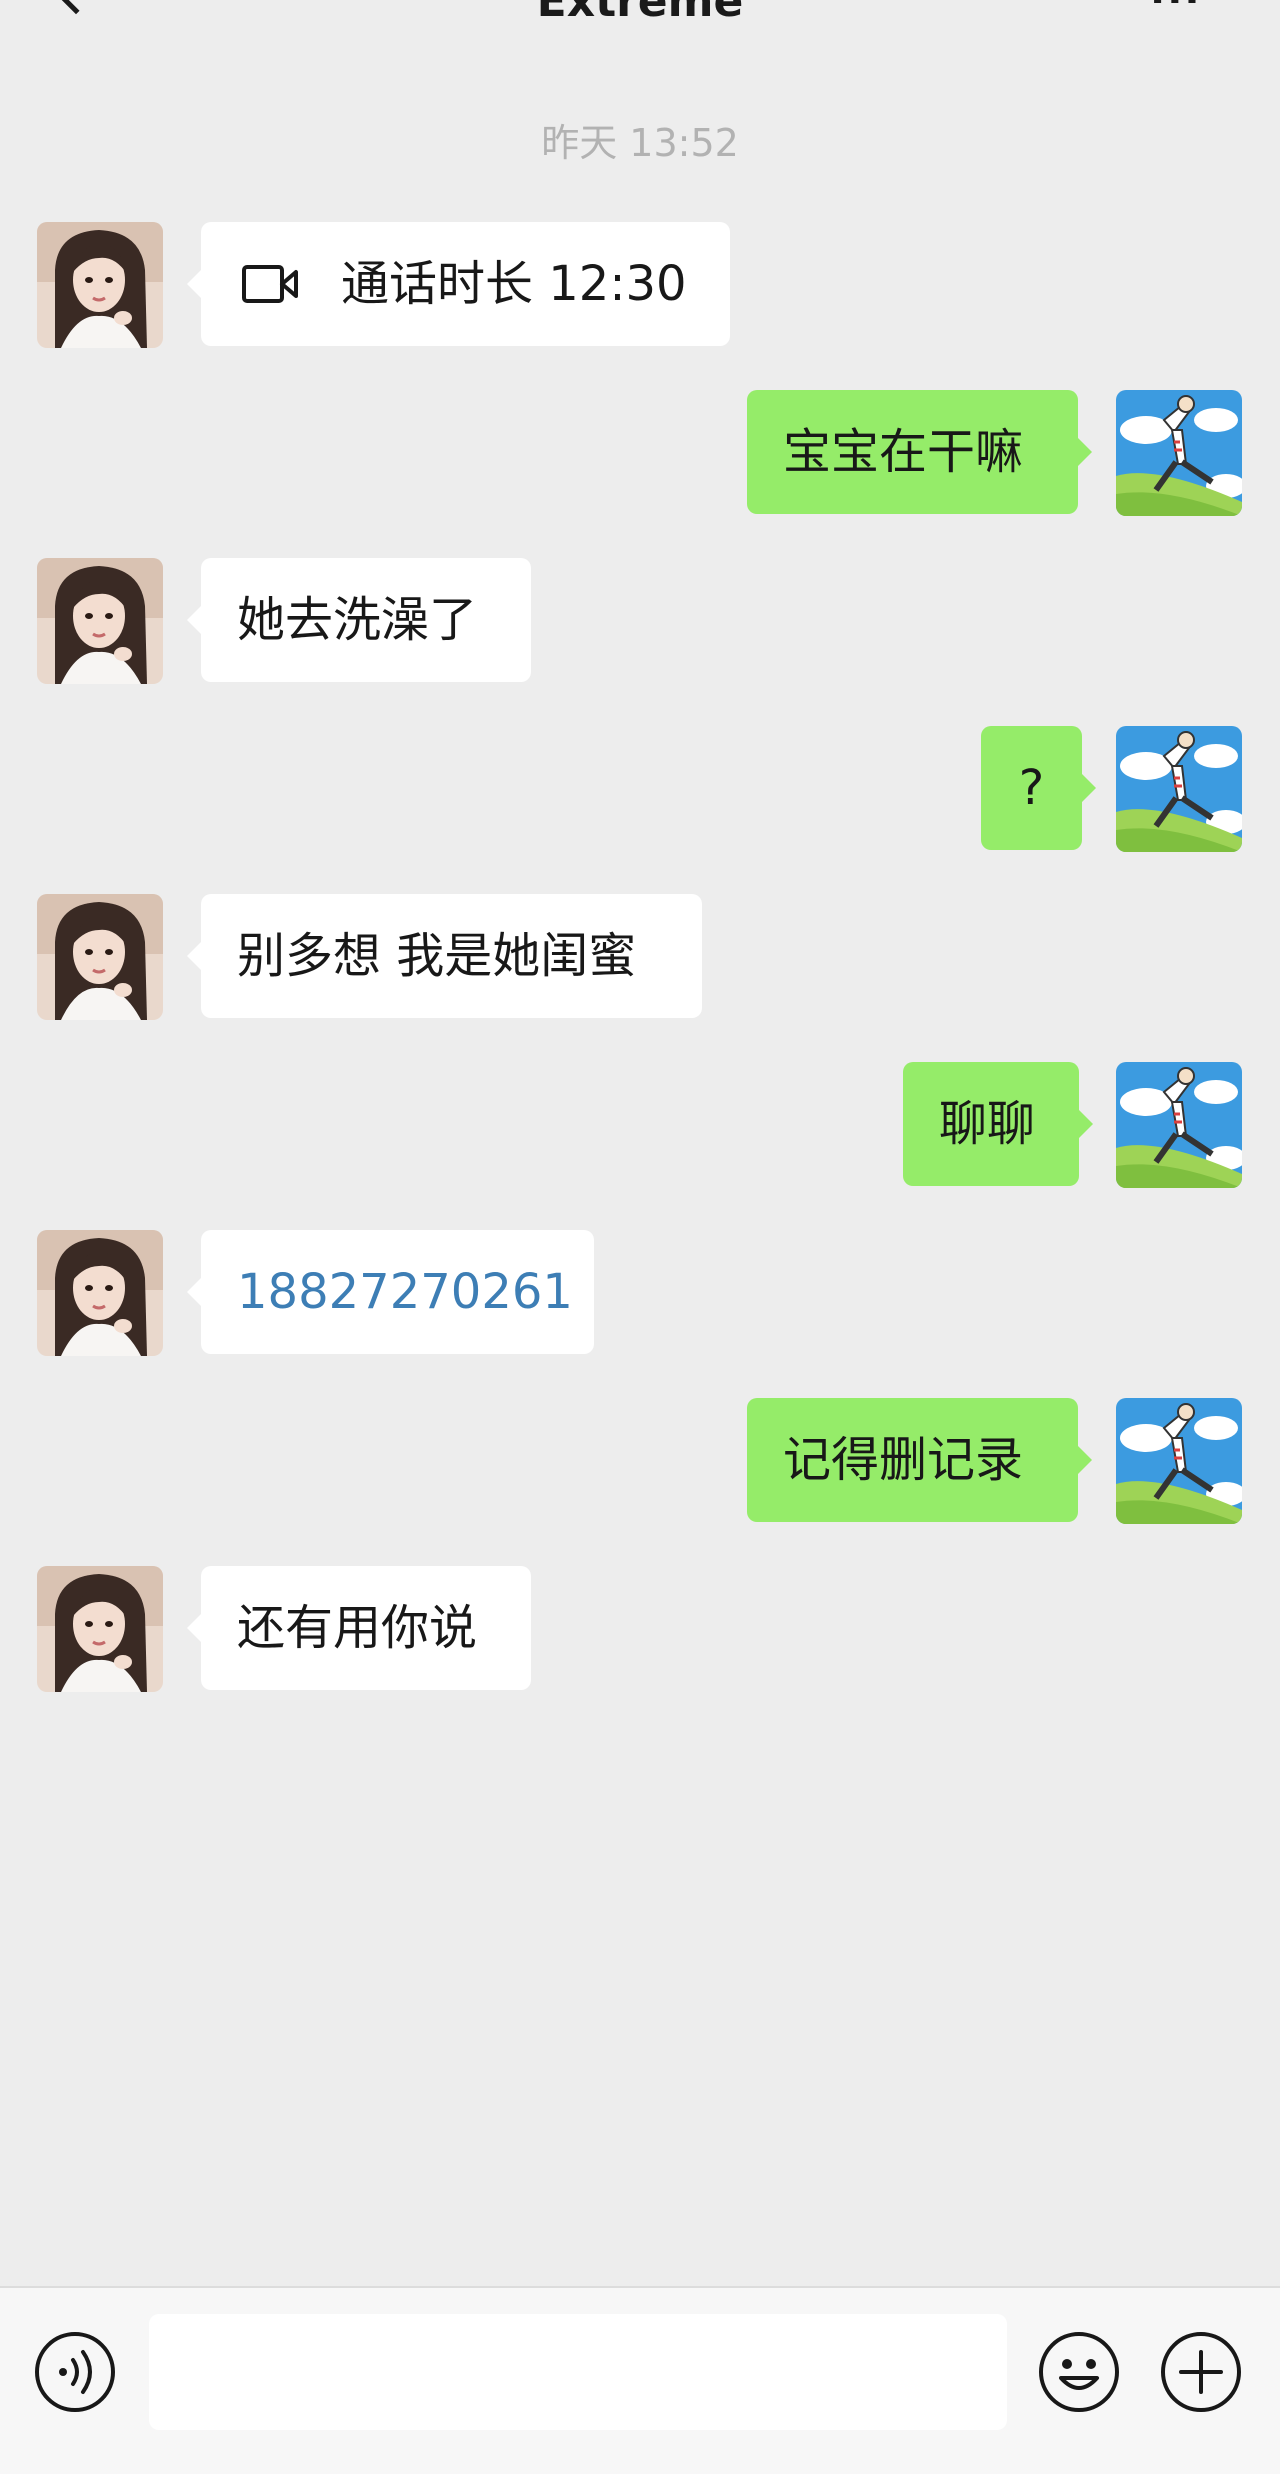 Image resolution: width=1280 pixels, height=2474 pixels. I want to click on message-timestamp: 昨天 13:52, so click(640, 143).